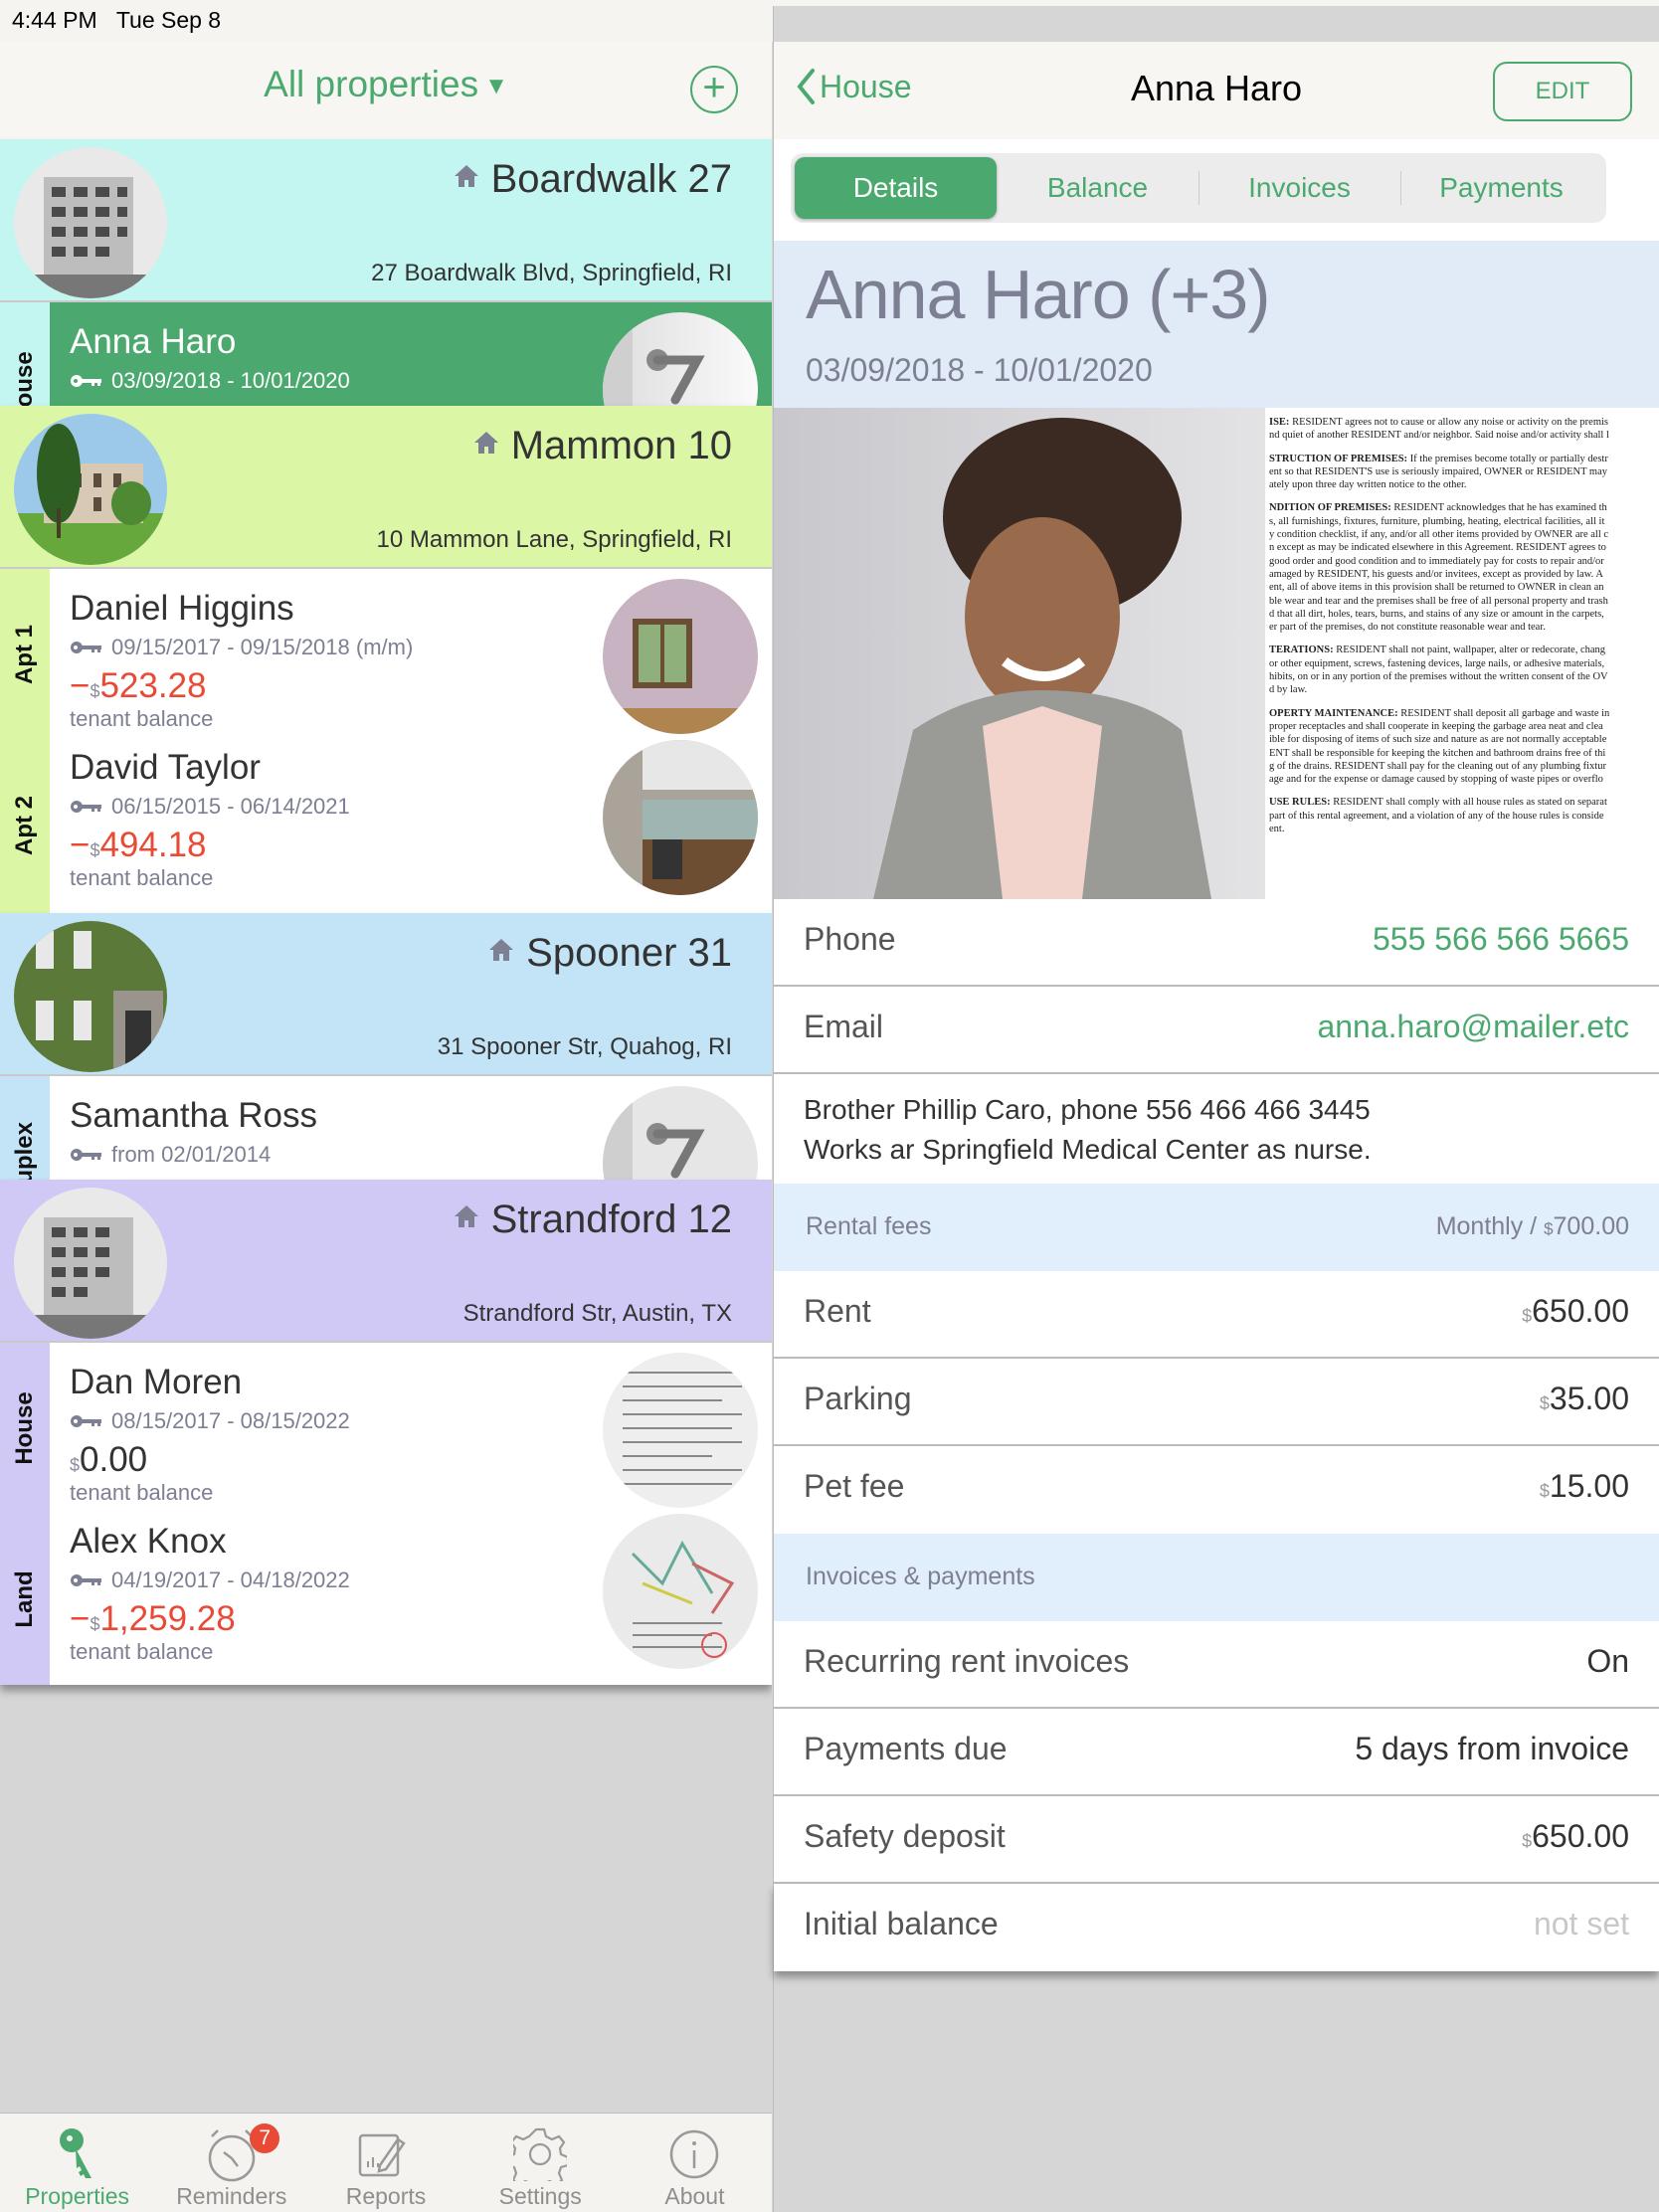 This screenshot has width=1659, height=2212. I want to click on email-row: Email anna.haro@mailer.etc, so click(1216, 1030).